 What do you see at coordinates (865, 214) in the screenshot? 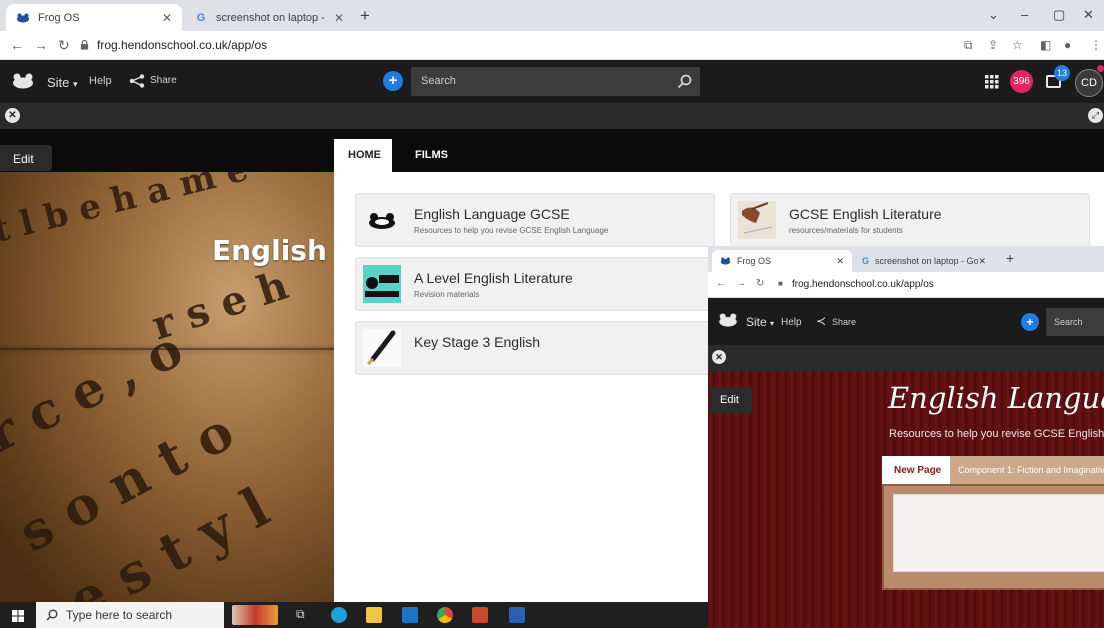
I see `card-title: GCSE English Literature` at bounding box center [865, 214].